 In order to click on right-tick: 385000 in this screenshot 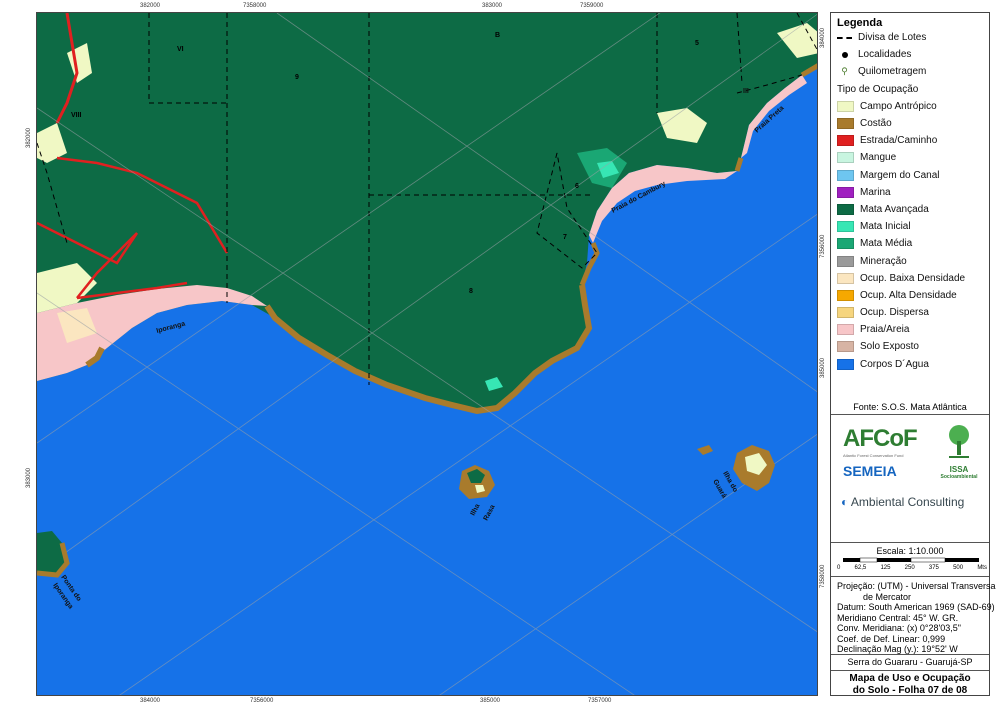, I will do `click(823, 367)`.